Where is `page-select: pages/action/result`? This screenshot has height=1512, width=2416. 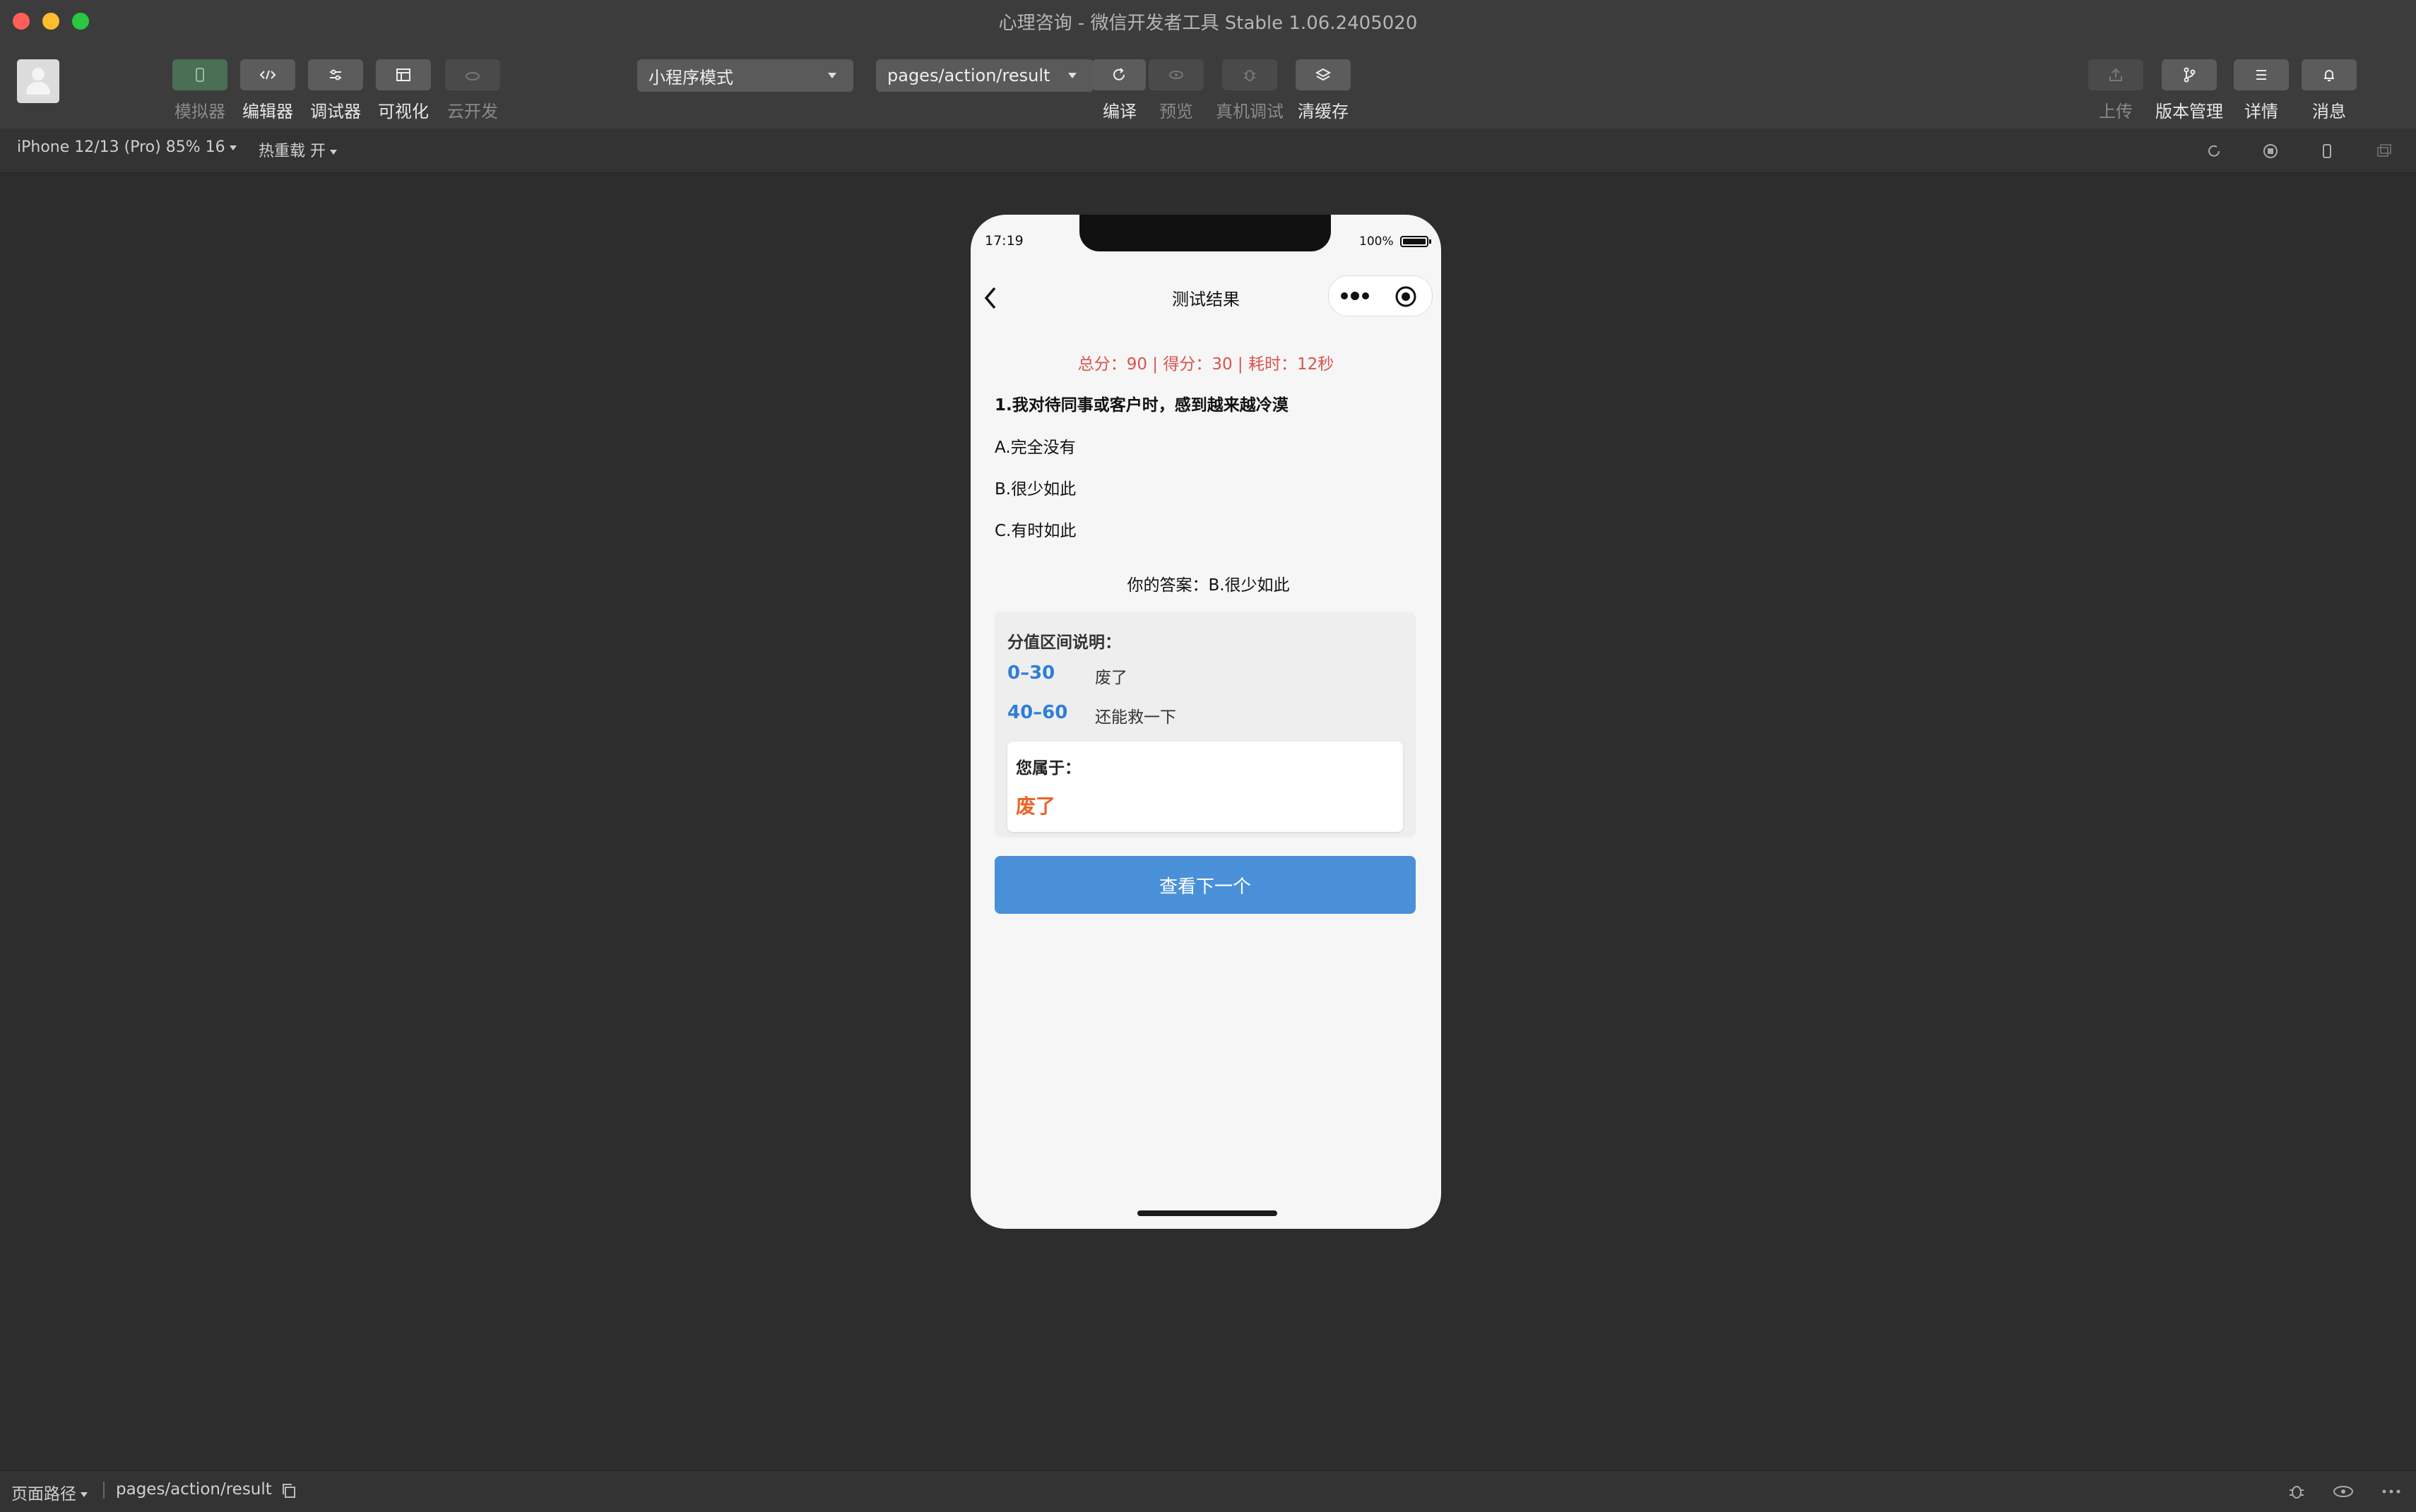 page-select: pages/action/result is located at coordinates (985, 75).